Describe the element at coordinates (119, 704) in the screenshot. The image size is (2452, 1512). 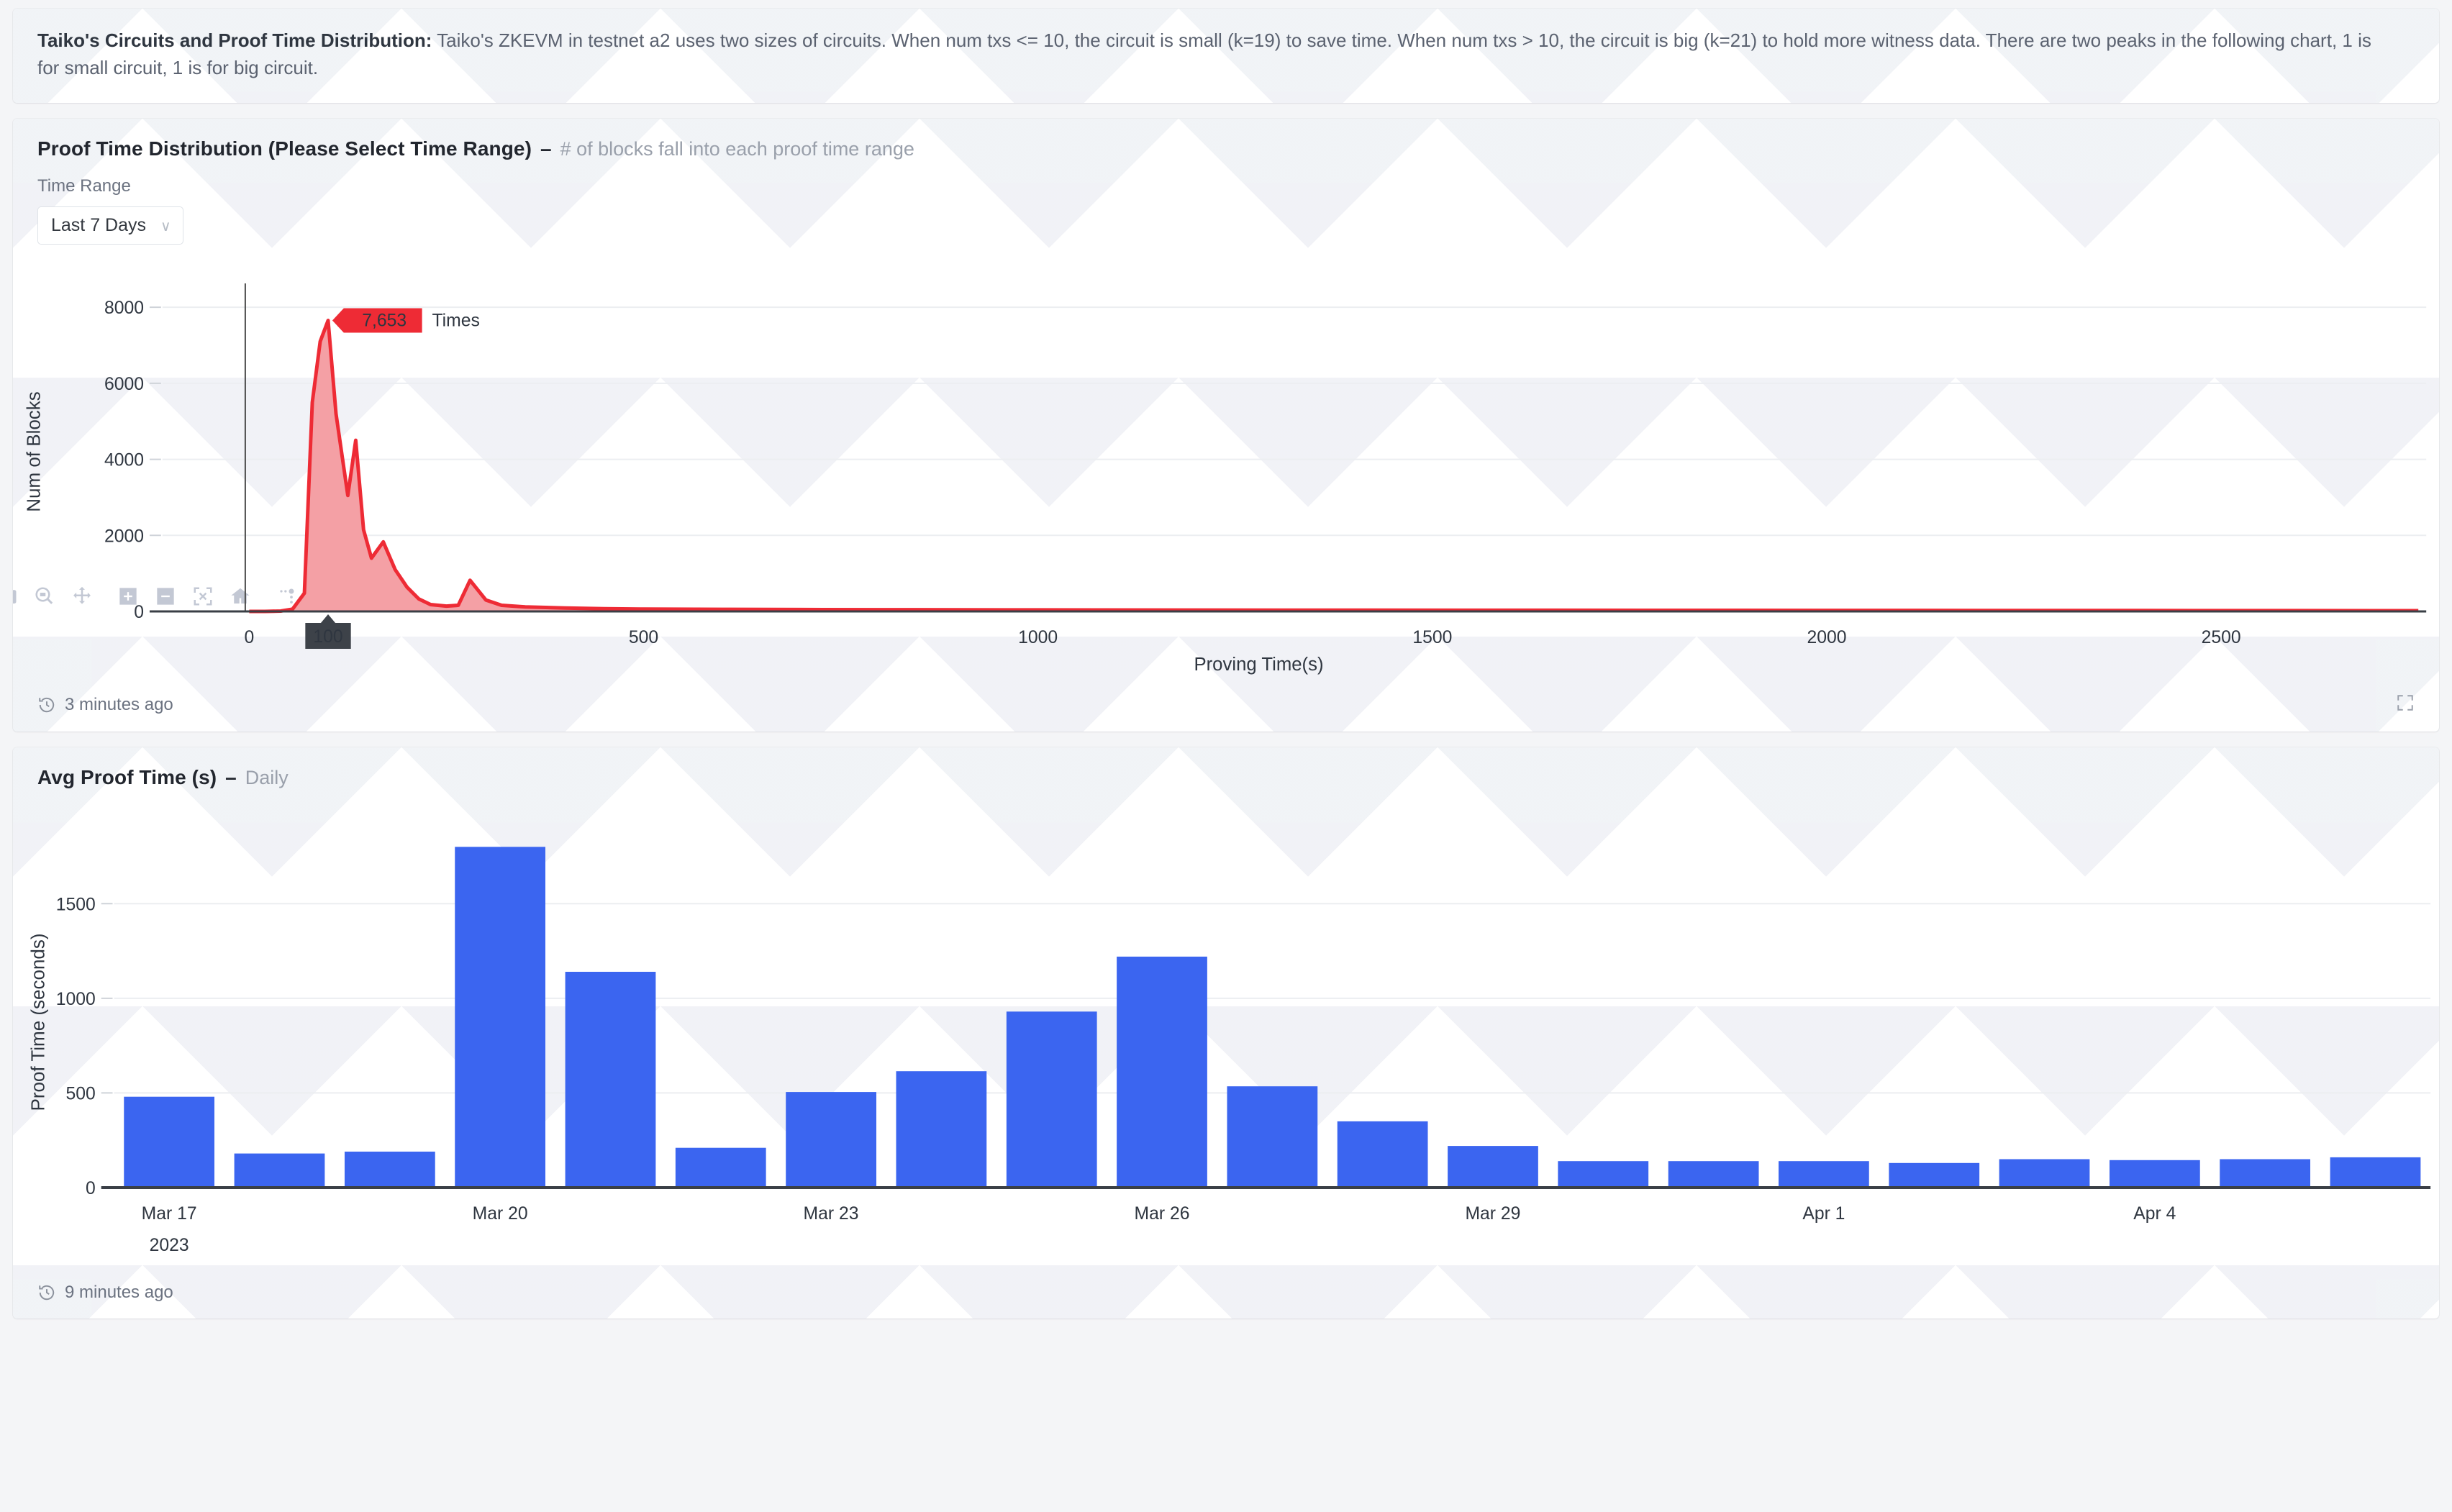
I see `panel1-updated-text: 3 minutes ago` at that location.